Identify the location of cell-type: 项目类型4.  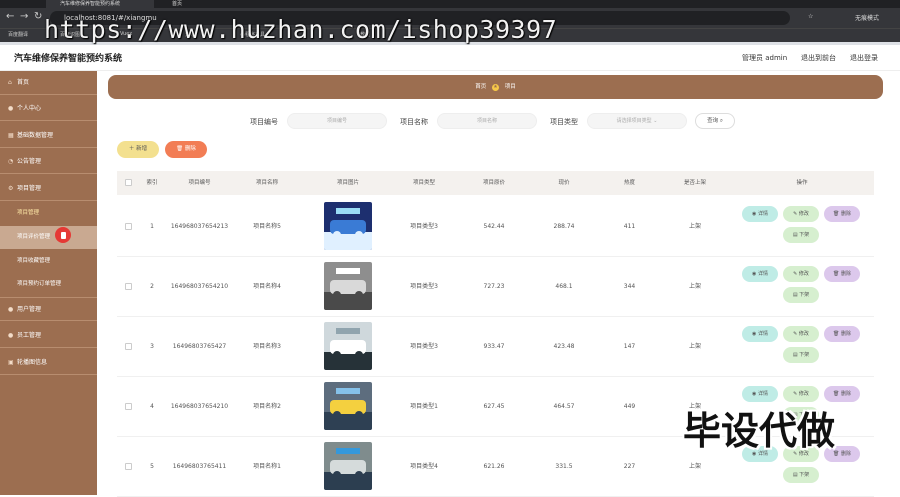
(424, 466).